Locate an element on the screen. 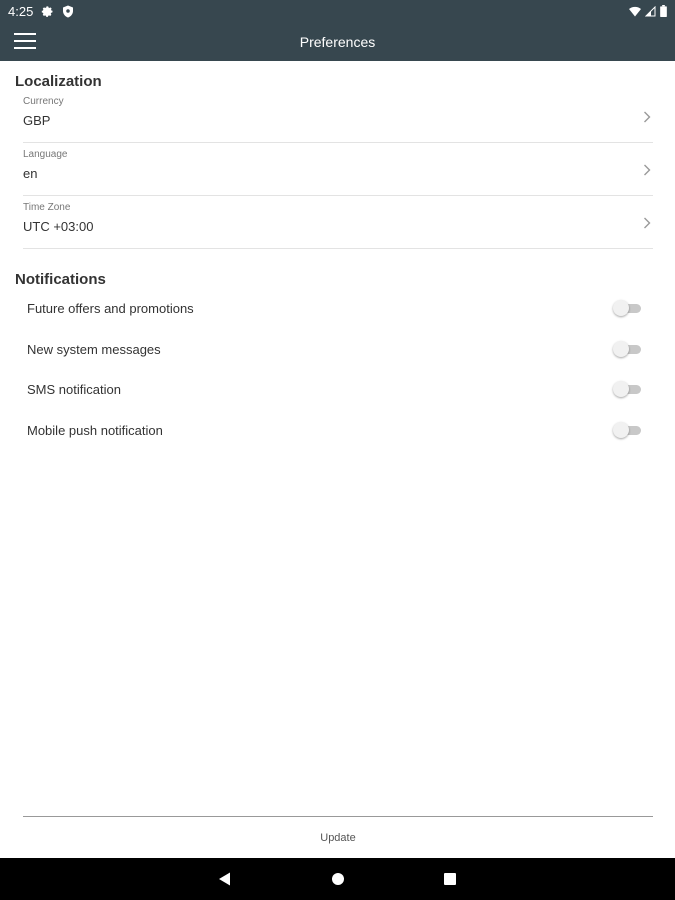 The image size is (675, 900). shield-icon is located at coordinates (68, 11).